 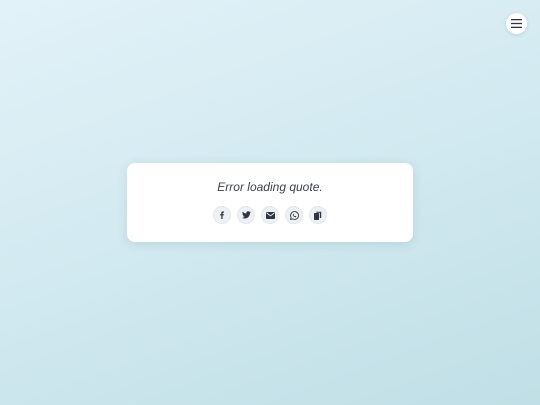 I want to click on share-buttons, so click(x=270, y=215).